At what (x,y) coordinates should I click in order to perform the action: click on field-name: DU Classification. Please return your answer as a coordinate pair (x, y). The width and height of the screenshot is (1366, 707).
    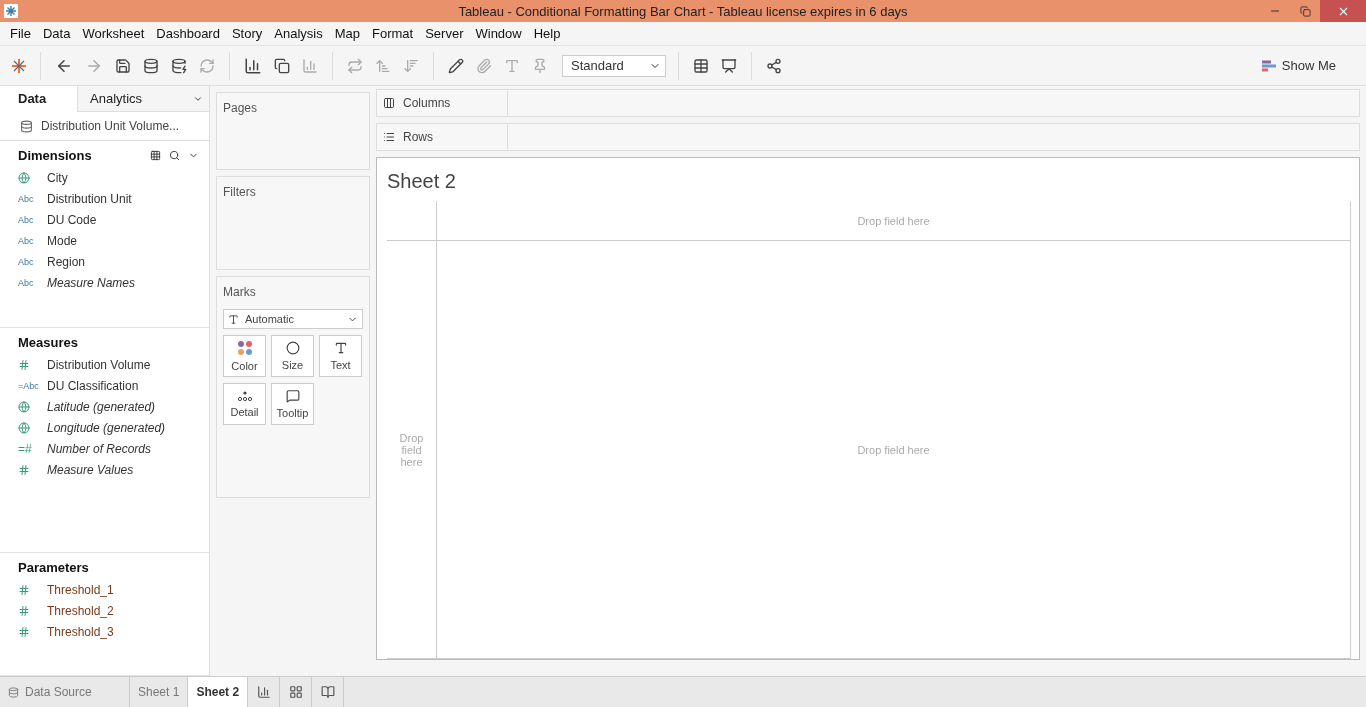
    Looking at the image, I should click on (93, 385).